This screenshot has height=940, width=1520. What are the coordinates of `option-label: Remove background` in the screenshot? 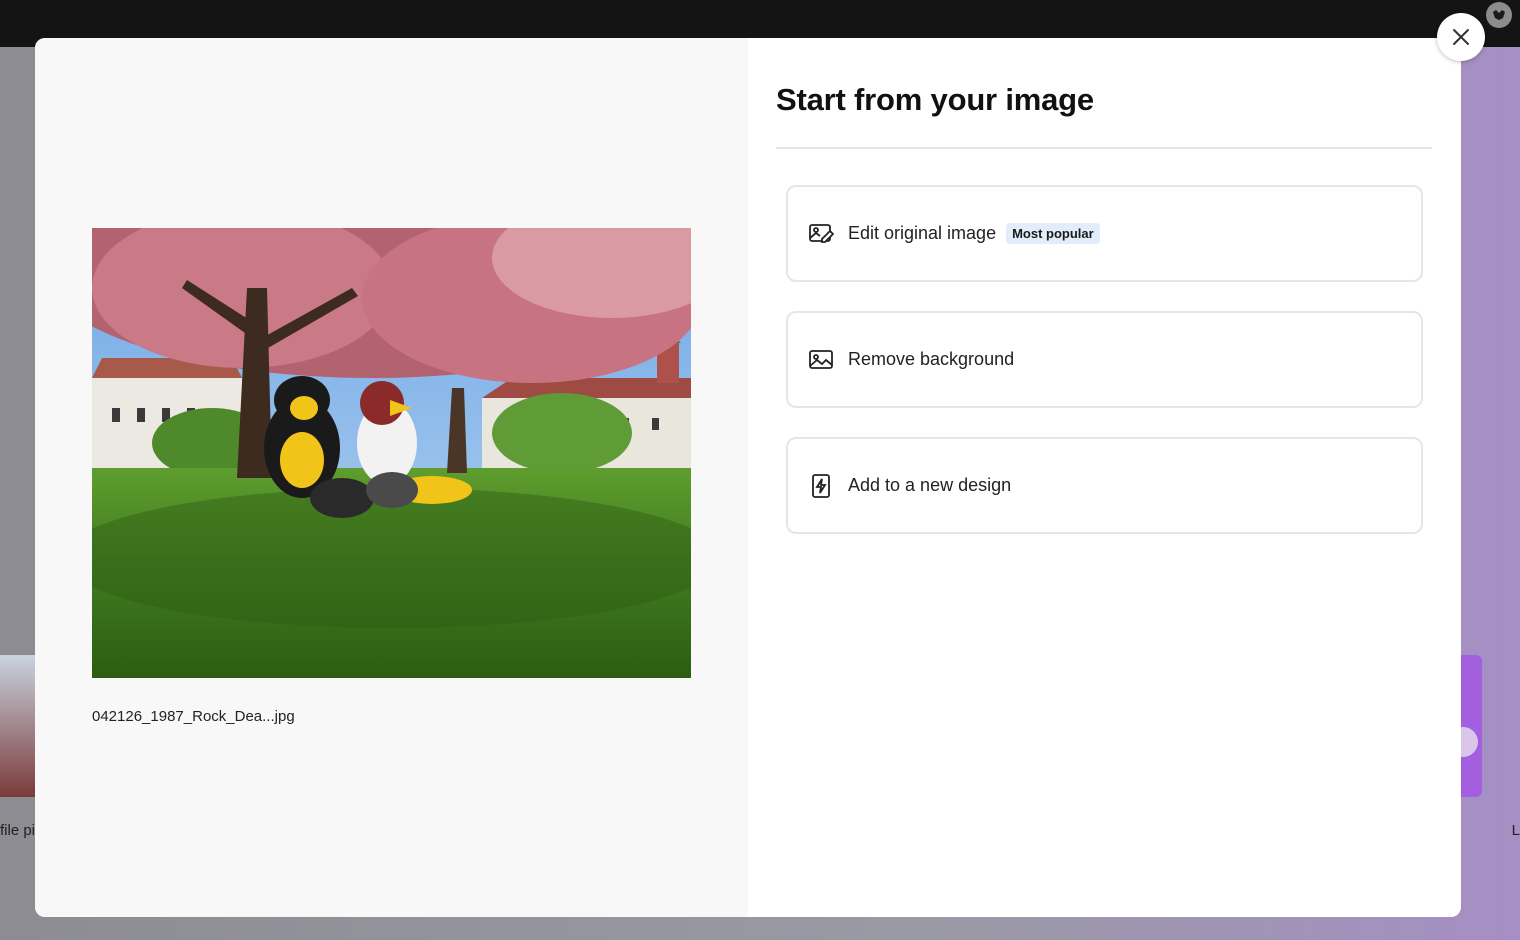 It's located at (931, 359).